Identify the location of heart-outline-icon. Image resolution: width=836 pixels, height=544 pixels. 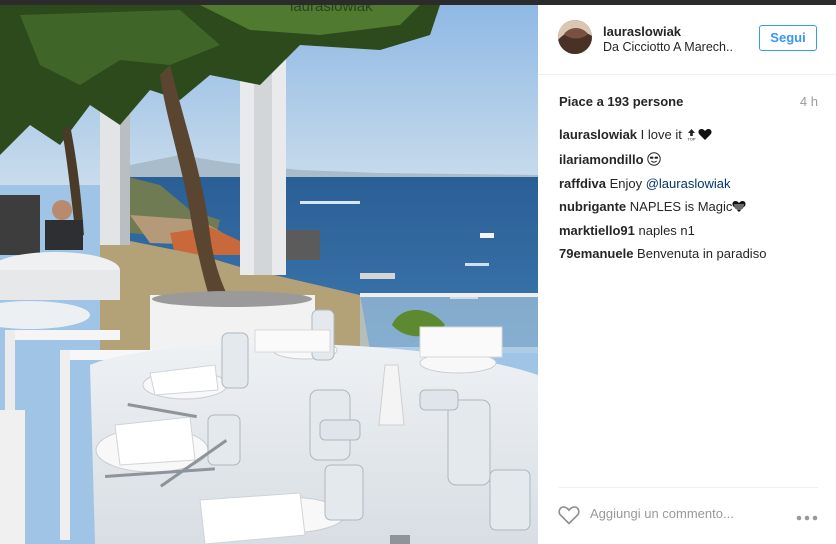
(569, 515).